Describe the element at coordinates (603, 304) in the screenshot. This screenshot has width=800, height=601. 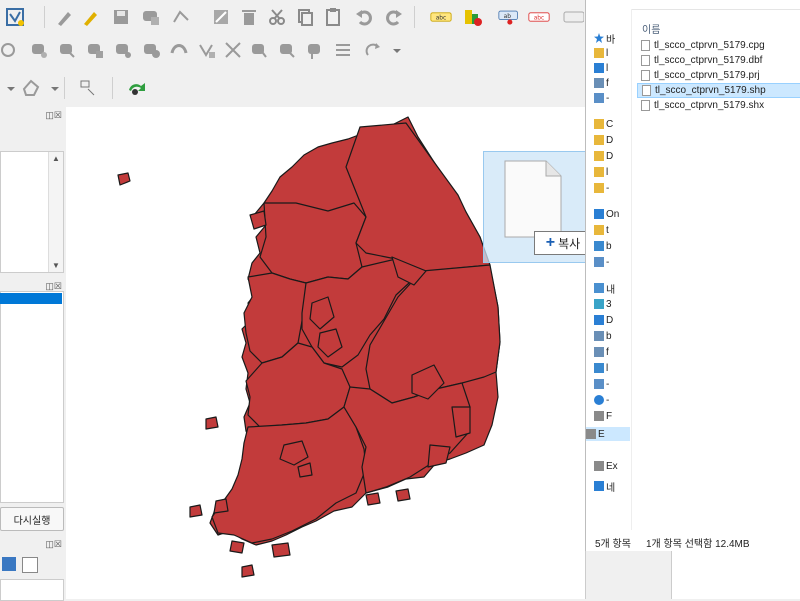
I see `nav-item: 3` at that location.